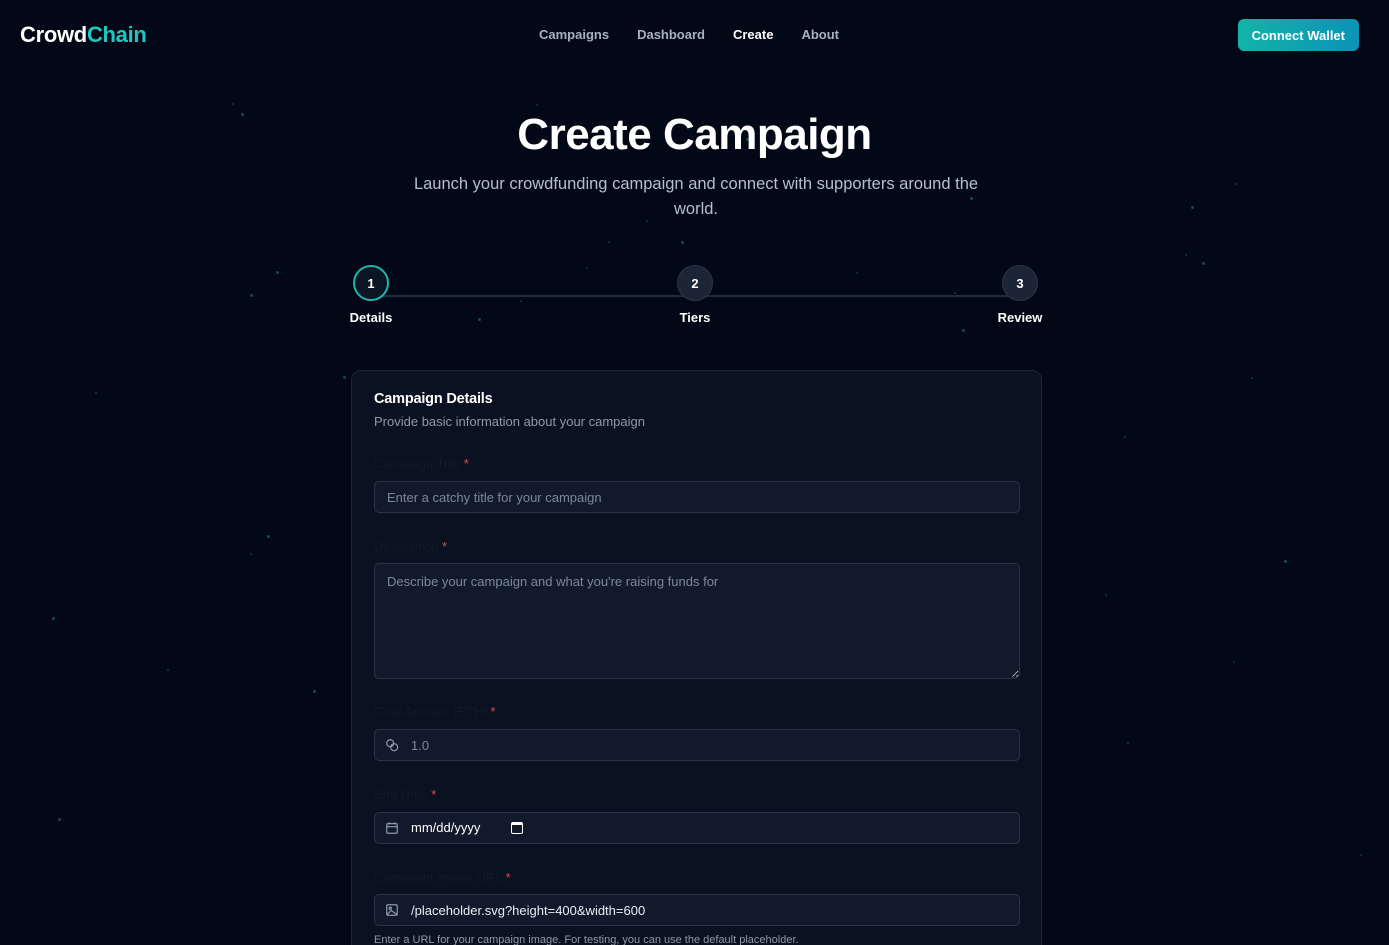  I want to click on image-icon, so click(392, 910).